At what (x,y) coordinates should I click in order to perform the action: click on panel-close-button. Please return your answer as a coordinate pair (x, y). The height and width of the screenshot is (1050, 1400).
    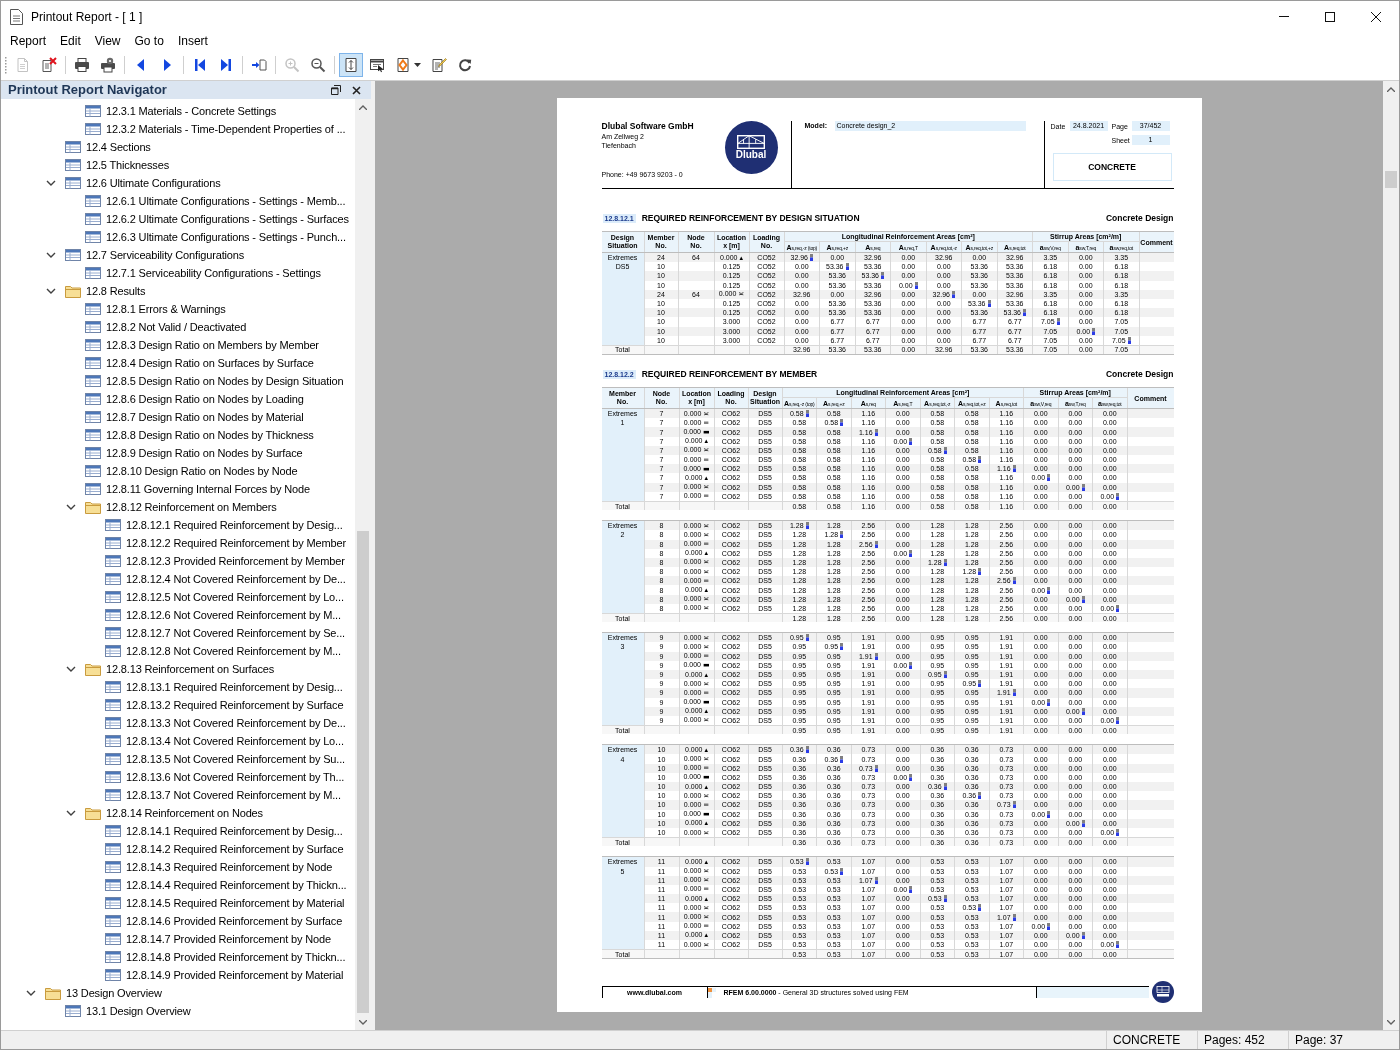
    Looking at the image, I should click on (356, 90).